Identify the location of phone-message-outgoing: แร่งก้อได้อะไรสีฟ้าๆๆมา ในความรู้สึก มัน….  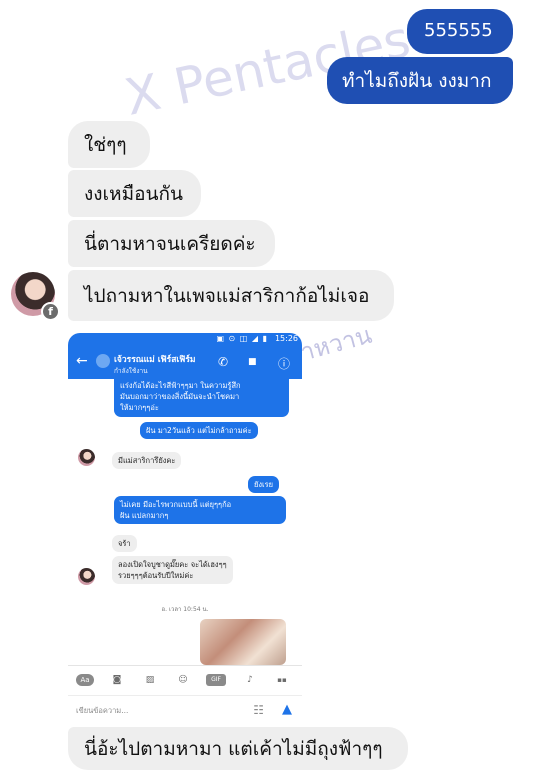
(201, 397).